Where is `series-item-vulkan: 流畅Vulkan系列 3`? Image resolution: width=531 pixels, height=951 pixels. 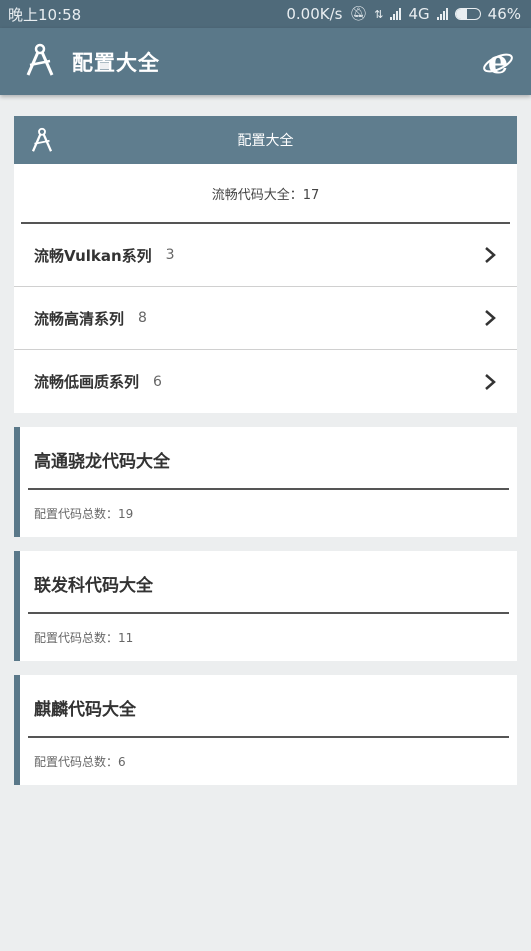 series-item-vulkan: 流畅Vulkan系列 3 is located at coordinates (265, 255).